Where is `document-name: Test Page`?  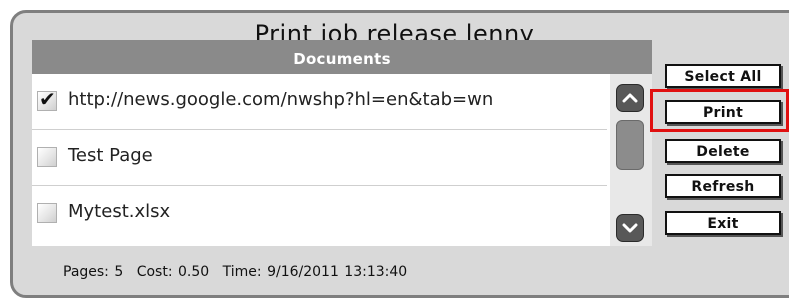
document-name: Test Page is located at coordinates (110, 155).